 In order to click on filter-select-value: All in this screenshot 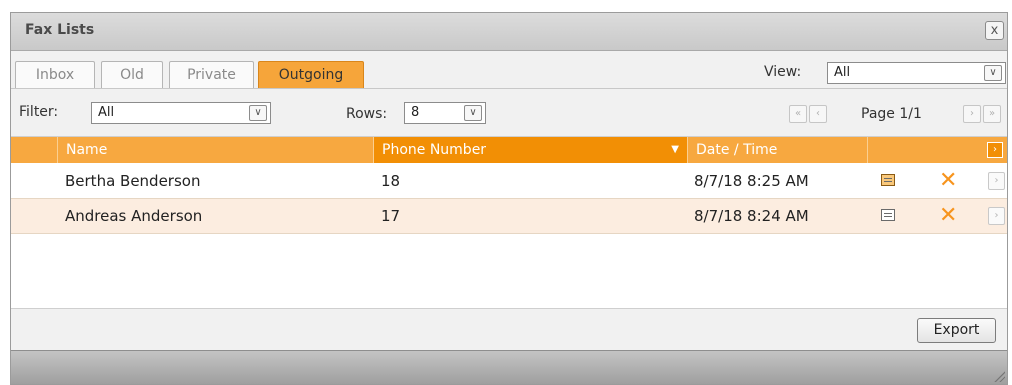, I will do `click(106, 112)`.